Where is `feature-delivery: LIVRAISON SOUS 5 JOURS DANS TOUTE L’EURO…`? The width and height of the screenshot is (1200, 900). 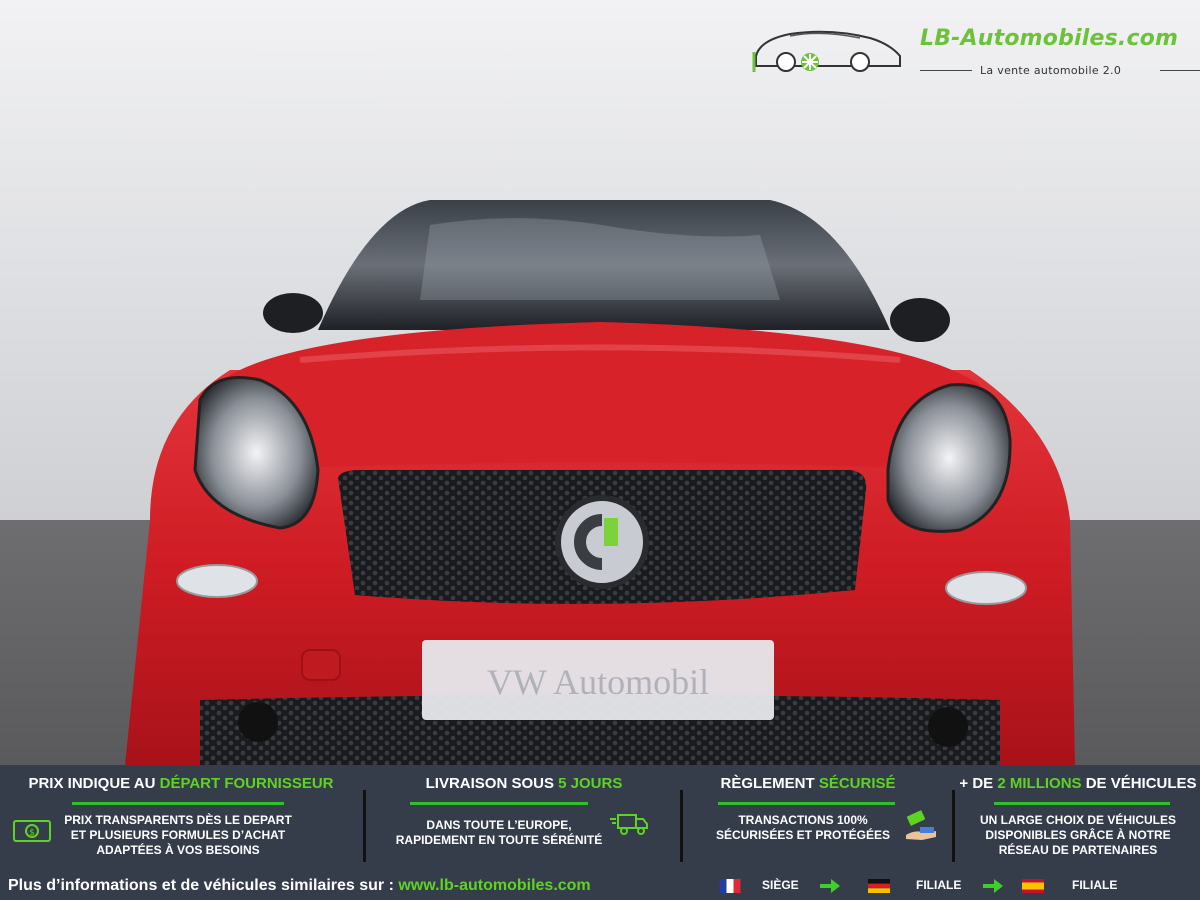 feature-delivery: LIVRAISON SOUS 5 JOURS DANS TOUTE L’EURO… is located at coordinates (524, 815).